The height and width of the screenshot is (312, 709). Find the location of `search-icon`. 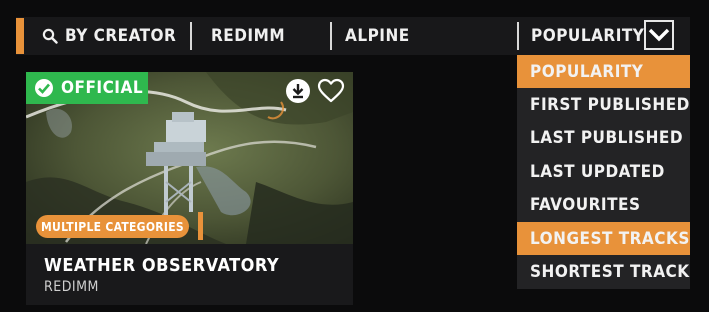

search-icon is located at coordinates (50, 36).